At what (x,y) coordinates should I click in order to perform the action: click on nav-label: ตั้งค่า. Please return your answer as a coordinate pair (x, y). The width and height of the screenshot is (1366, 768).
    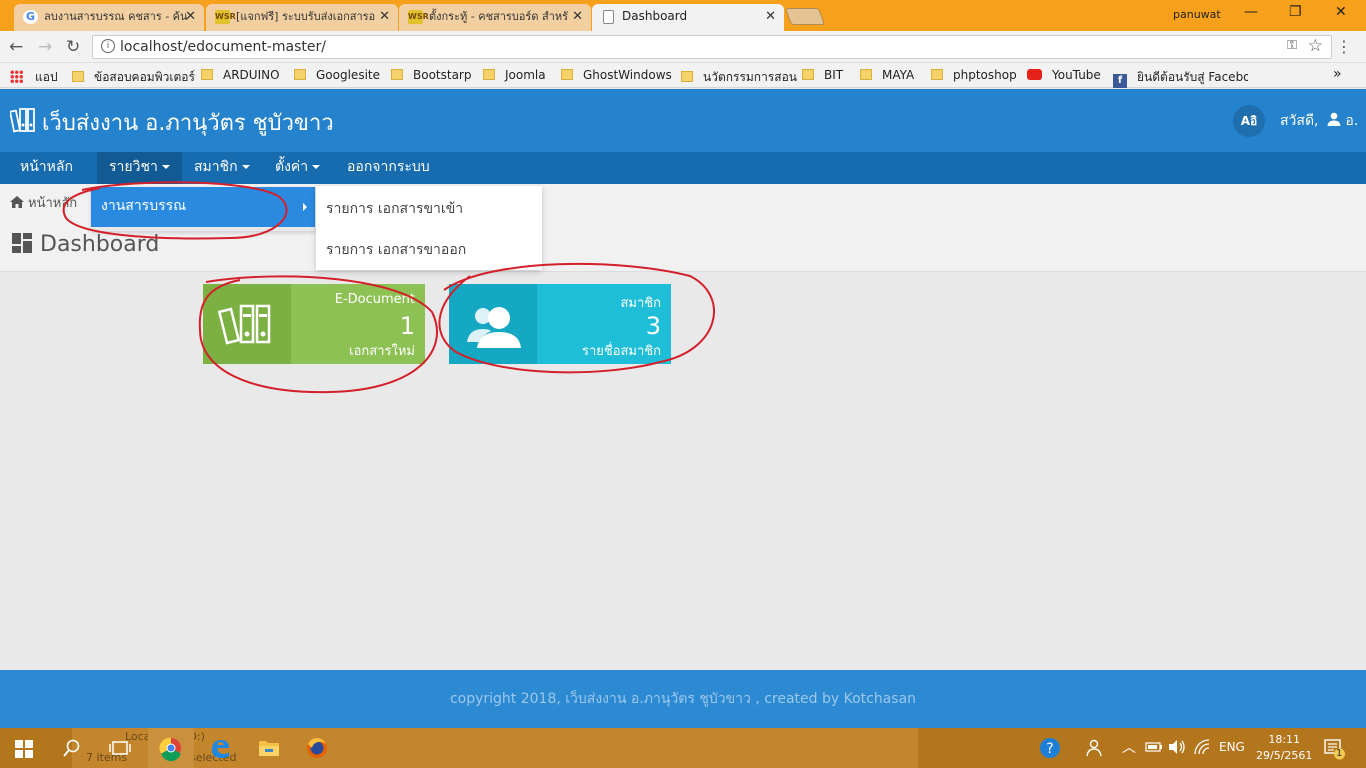
    Looking at the image, I should click on (292, 167).